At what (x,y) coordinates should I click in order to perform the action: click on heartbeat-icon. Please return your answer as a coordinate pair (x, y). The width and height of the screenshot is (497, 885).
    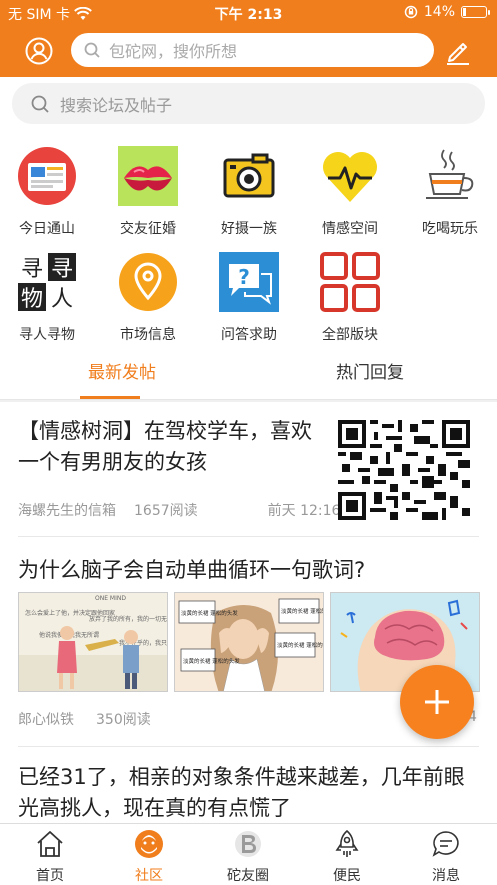
    Looking at the image, I should click on (350, 177).